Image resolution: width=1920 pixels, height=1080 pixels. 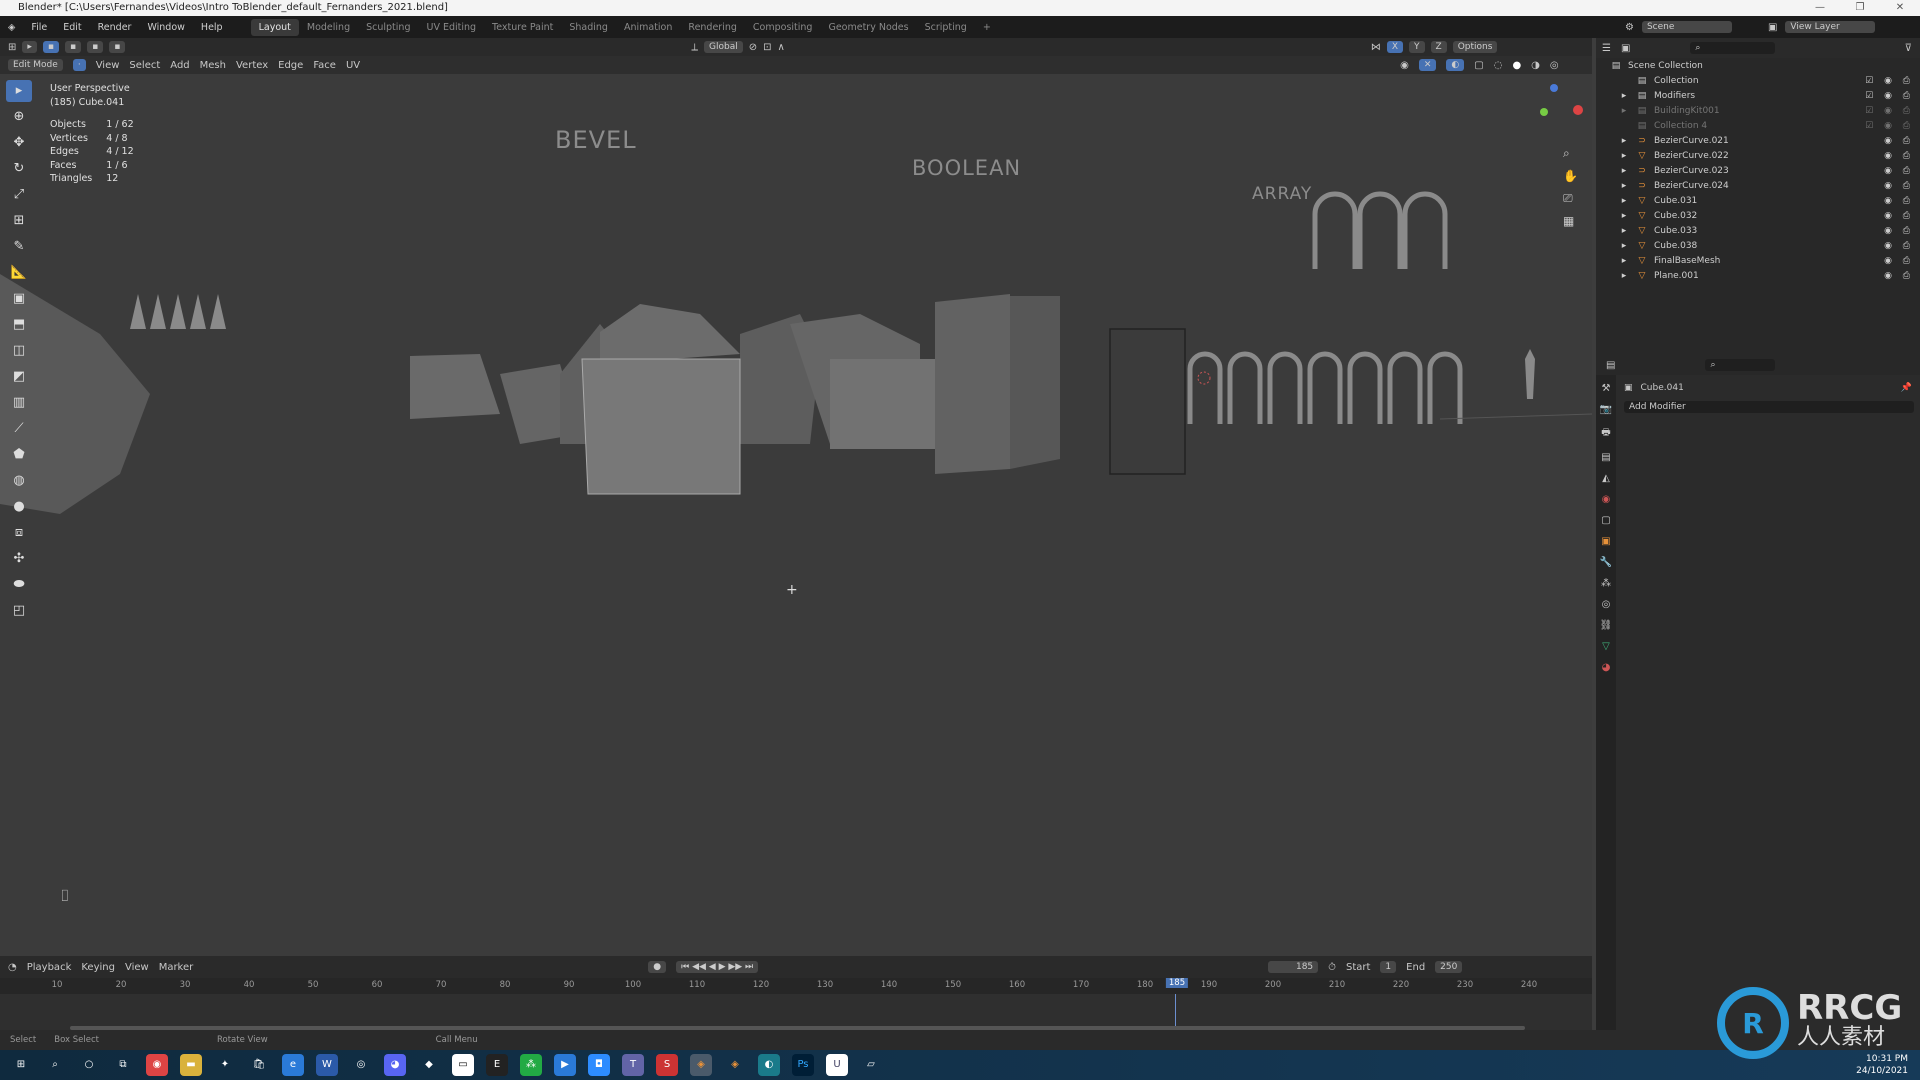 I want to click on orientation-dropdown: Global, so click(x=723, y=47).